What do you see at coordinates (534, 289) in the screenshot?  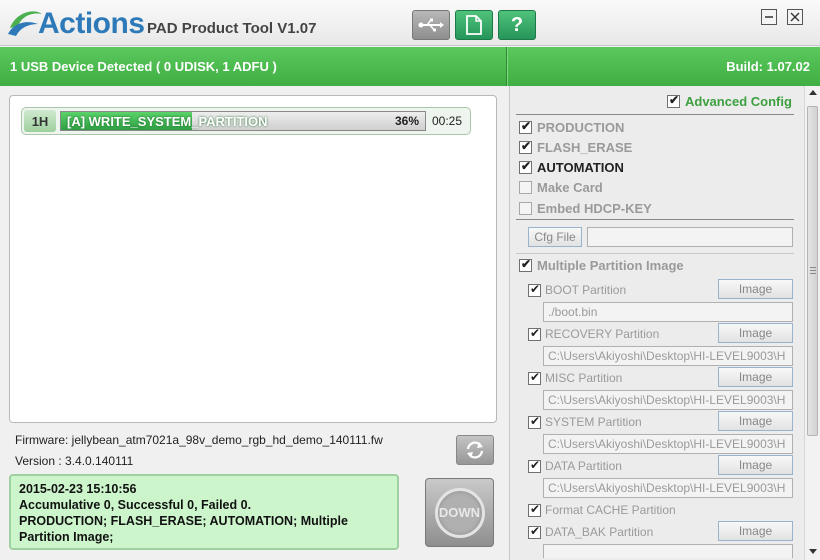 I see `boot-partition-check-icon` at bounding box center [534, 289].